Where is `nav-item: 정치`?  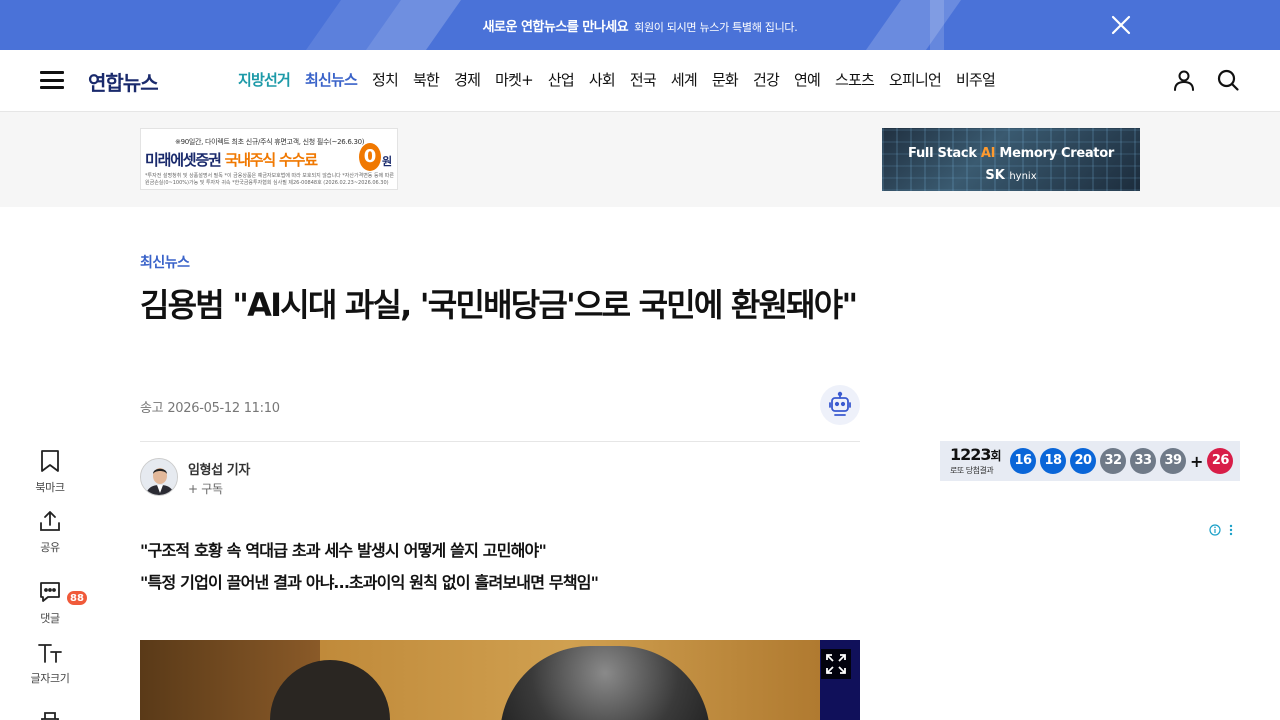
nav-item: 정치 is located at coordinates (385, 79).